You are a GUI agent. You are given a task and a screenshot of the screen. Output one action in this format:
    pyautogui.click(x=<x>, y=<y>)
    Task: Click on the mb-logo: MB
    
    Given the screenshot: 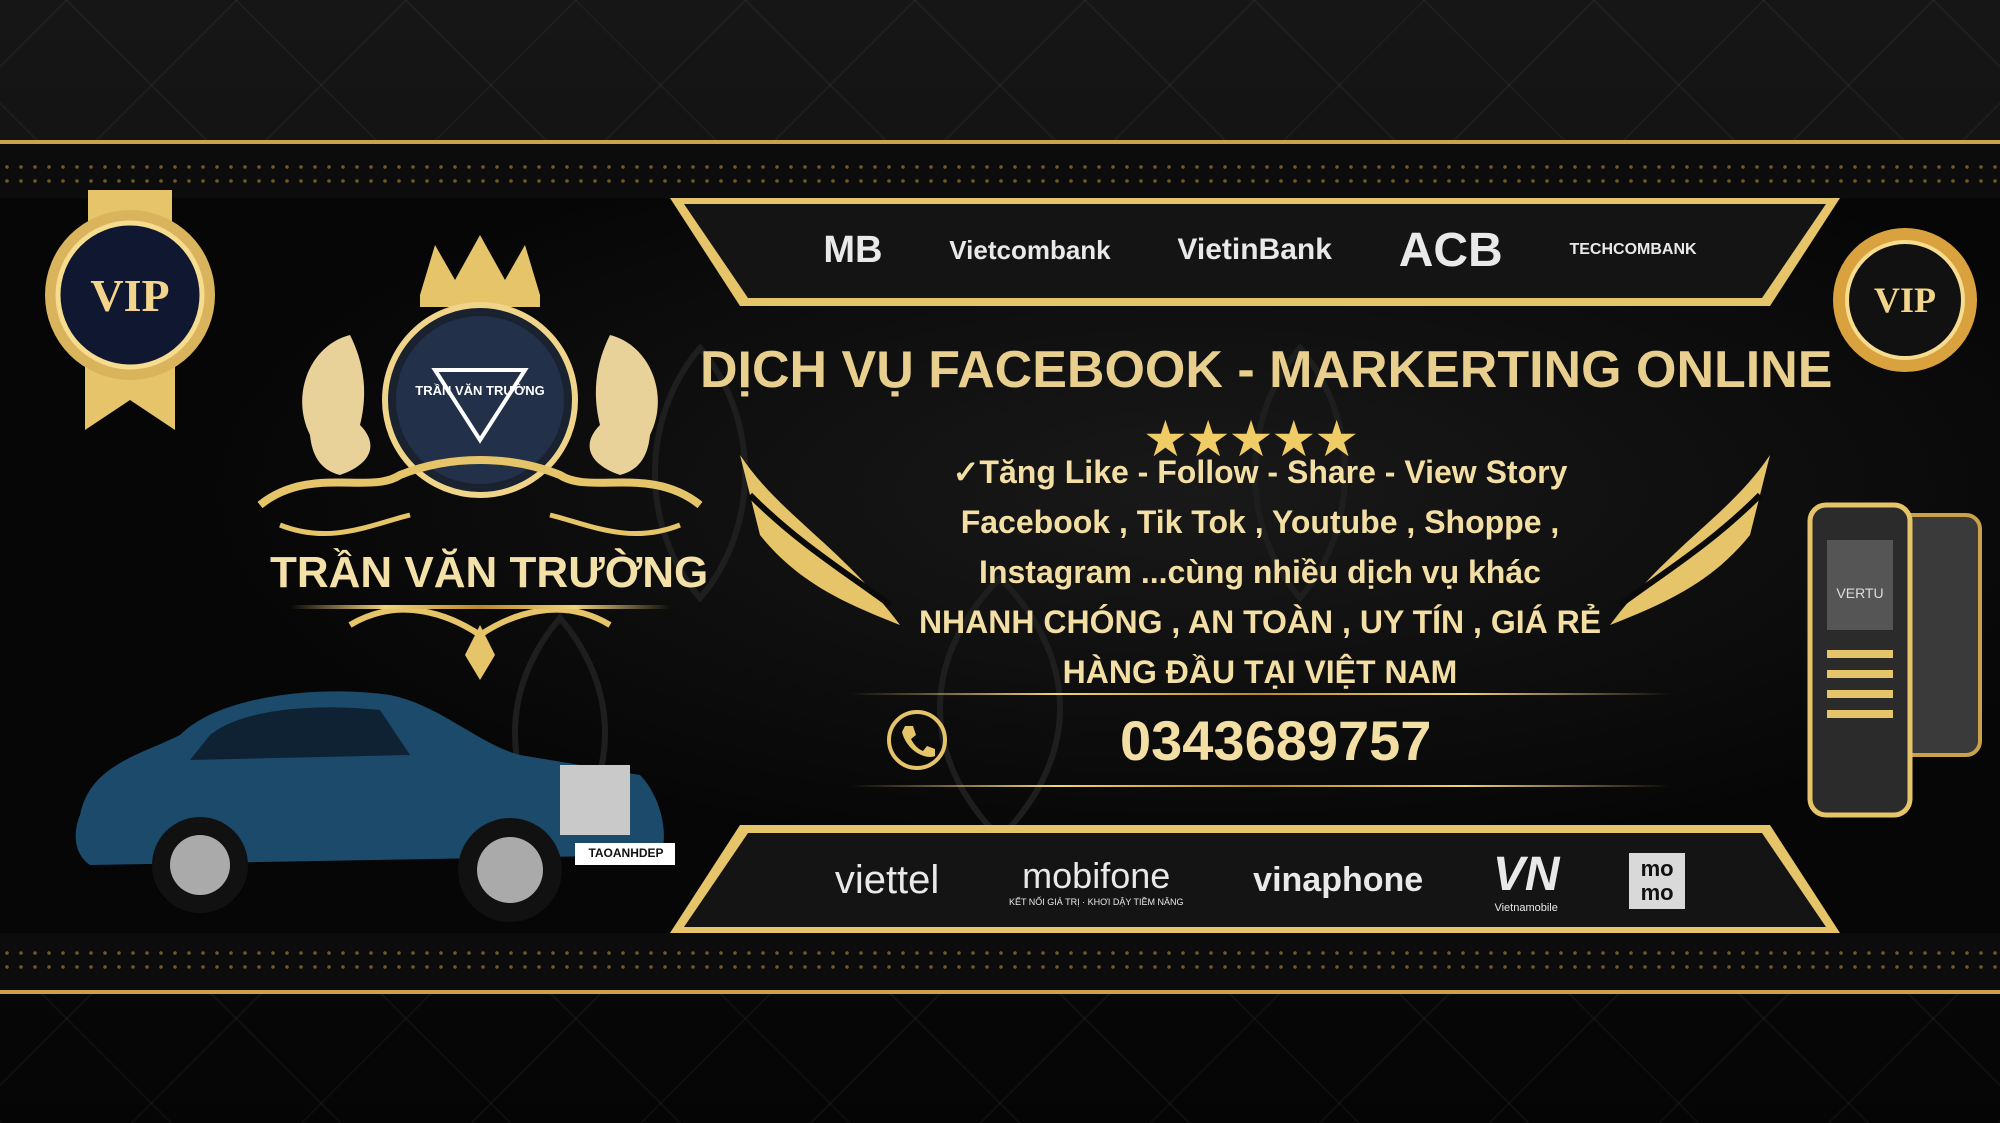 What is the action you would take?
    pyautogui.click(x=853, y=249)
    